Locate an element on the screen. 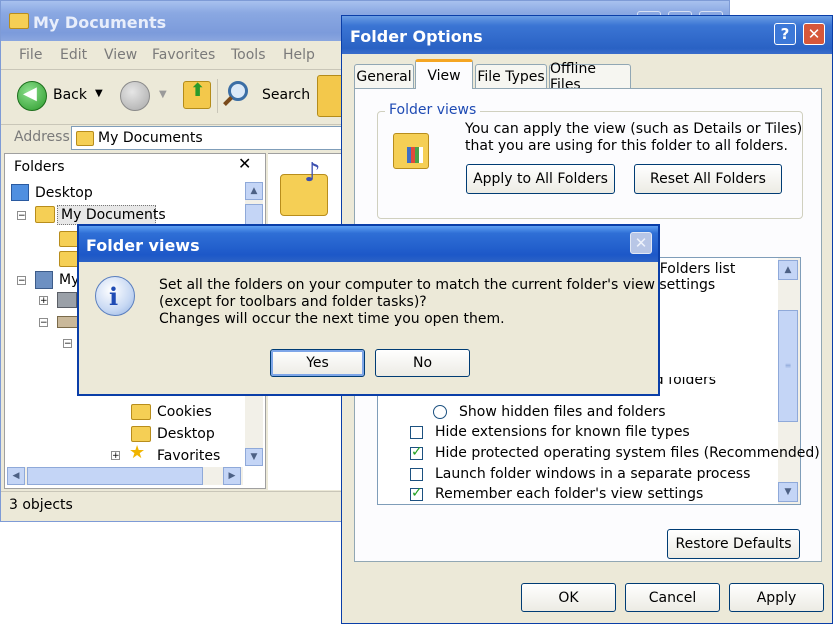  back-label: Back is located at coordinates (70, 95).